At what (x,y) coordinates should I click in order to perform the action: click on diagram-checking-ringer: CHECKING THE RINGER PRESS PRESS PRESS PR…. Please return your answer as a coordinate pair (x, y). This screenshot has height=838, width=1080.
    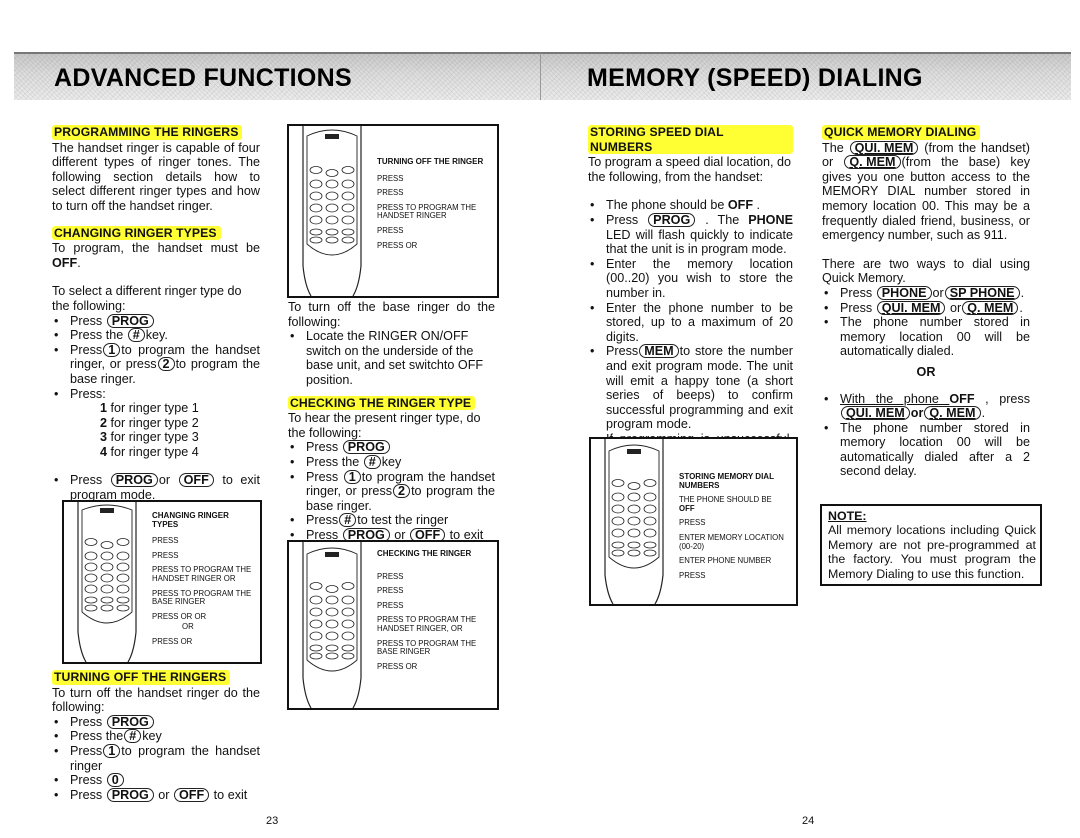
    Looking at the image, I should click on (393, 625).